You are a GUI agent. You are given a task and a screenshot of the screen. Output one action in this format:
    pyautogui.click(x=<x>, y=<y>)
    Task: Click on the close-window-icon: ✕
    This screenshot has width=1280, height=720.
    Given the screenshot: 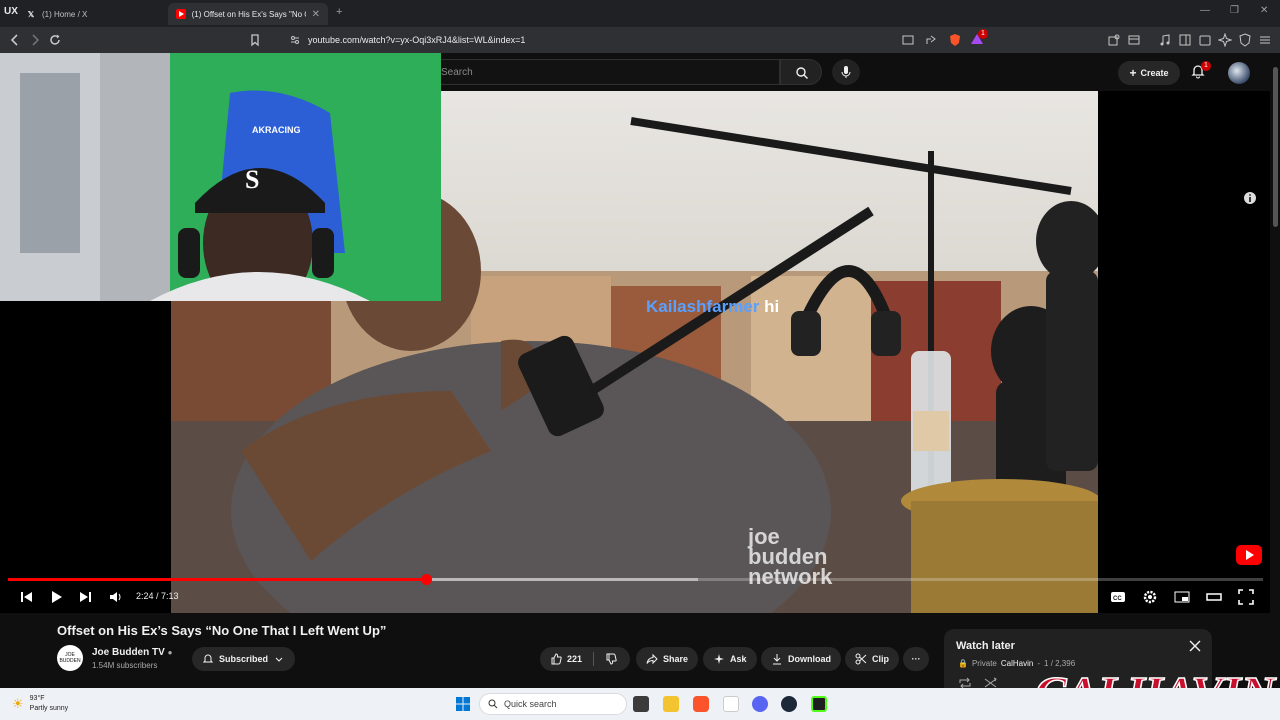 What is the action you would take?
    pyautogui.click(x=1264, y=10)
    